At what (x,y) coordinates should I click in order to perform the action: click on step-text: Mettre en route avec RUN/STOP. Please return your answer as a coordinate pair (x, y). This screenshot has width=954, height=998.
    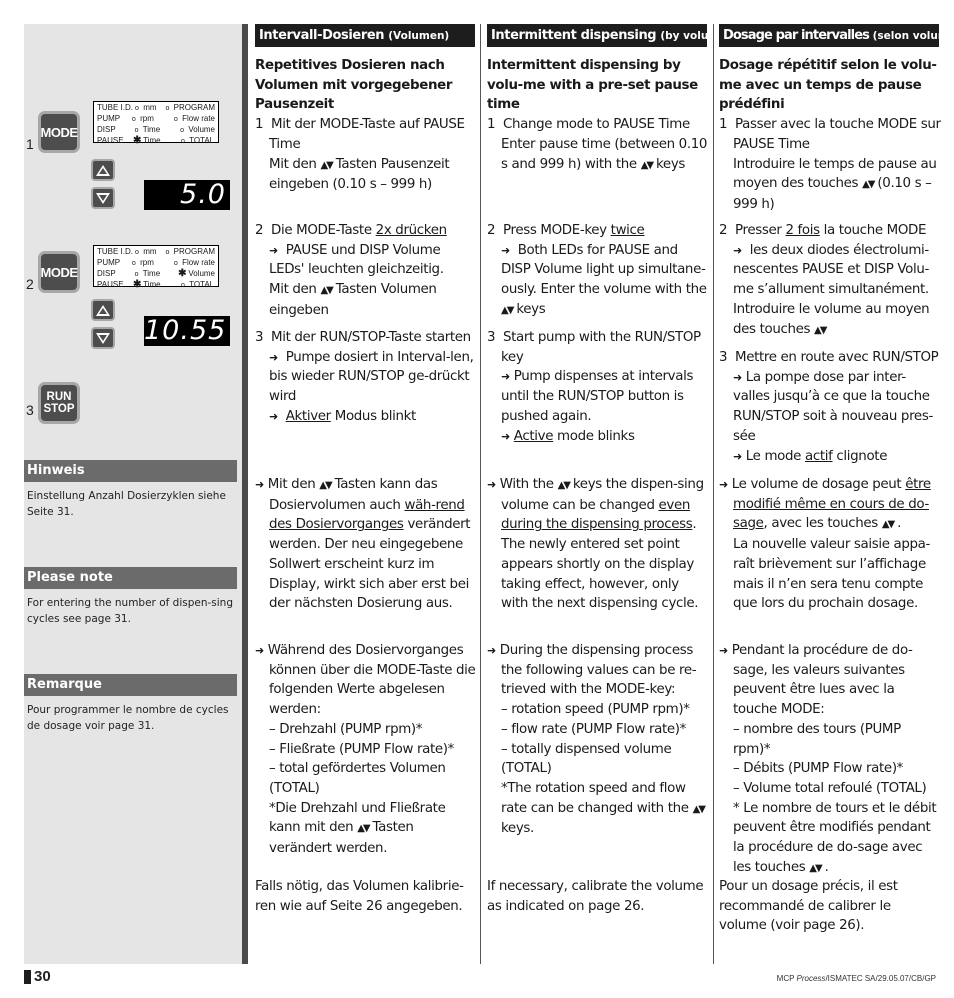
    Looking at the image, I should click on (837, 357).